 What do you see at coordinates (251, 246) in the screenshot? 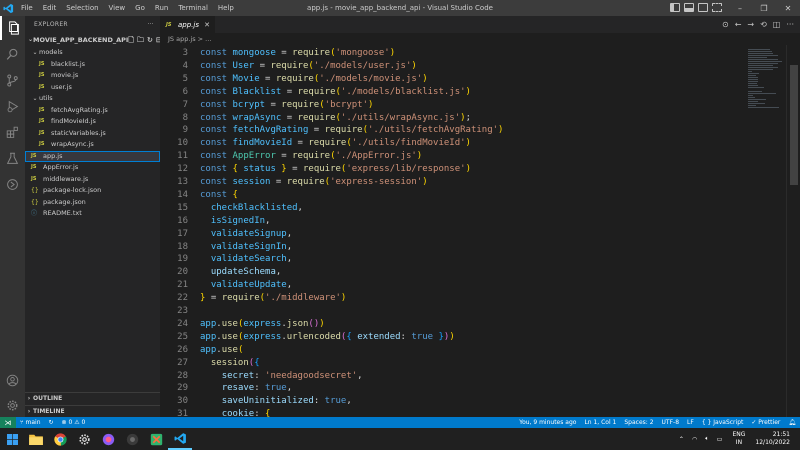
I see `line-code: validateSignIn,` at bounding box center [251, 246].